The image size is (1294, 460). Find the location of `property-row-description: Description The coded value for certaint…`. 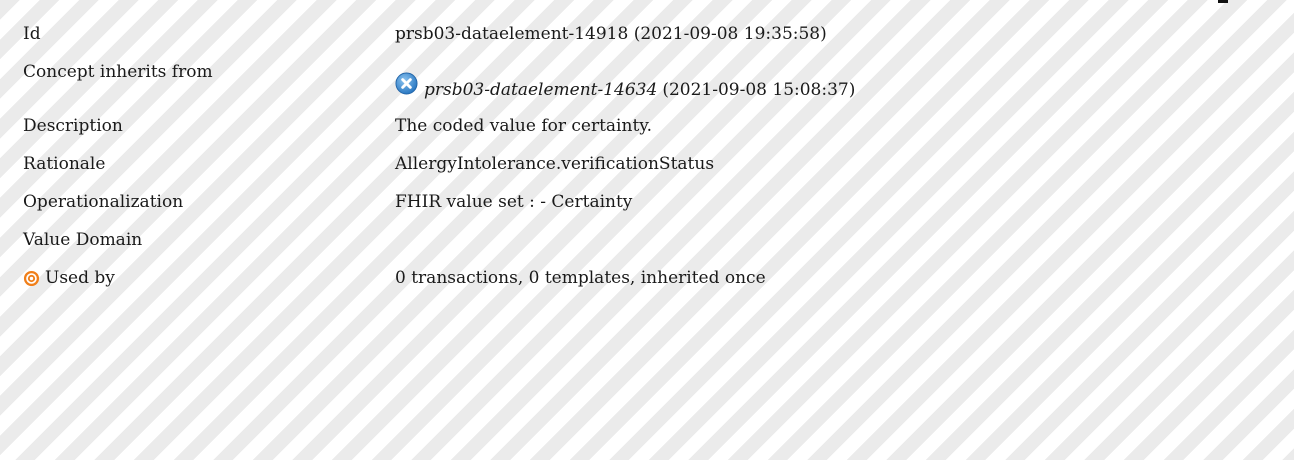

property-row-description: Description The coded value for certaint… is located at coordinates (647, 129).